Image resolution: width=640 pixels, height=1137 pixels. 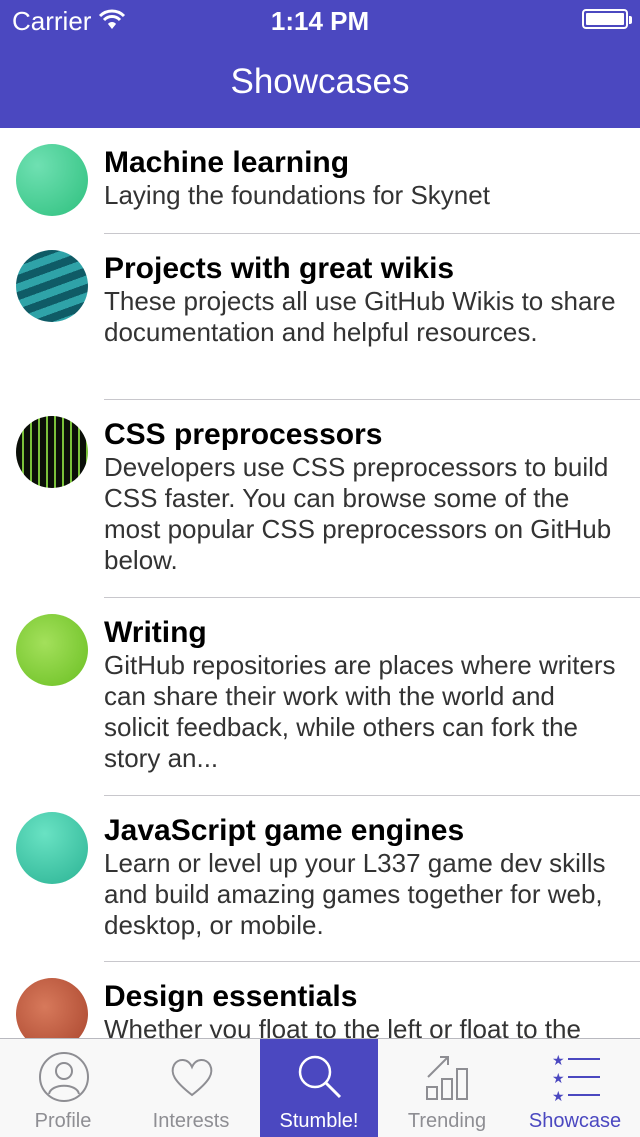 I want to click on tab-profile: Profile, so click(x=63, y=1088).